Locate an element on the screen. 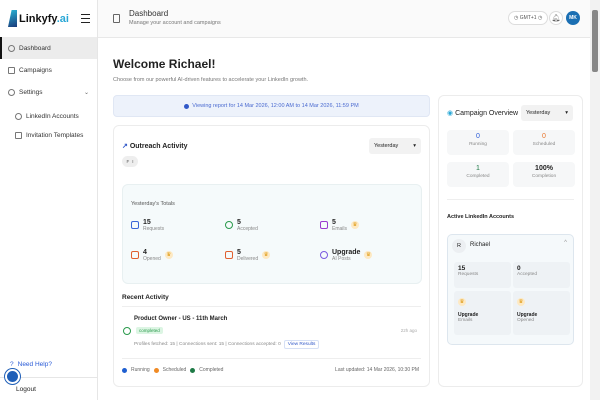 The width and height of the screenshot is (600, 400). chevron-down-icon: ⌄ is located at coordinates (86, 92).